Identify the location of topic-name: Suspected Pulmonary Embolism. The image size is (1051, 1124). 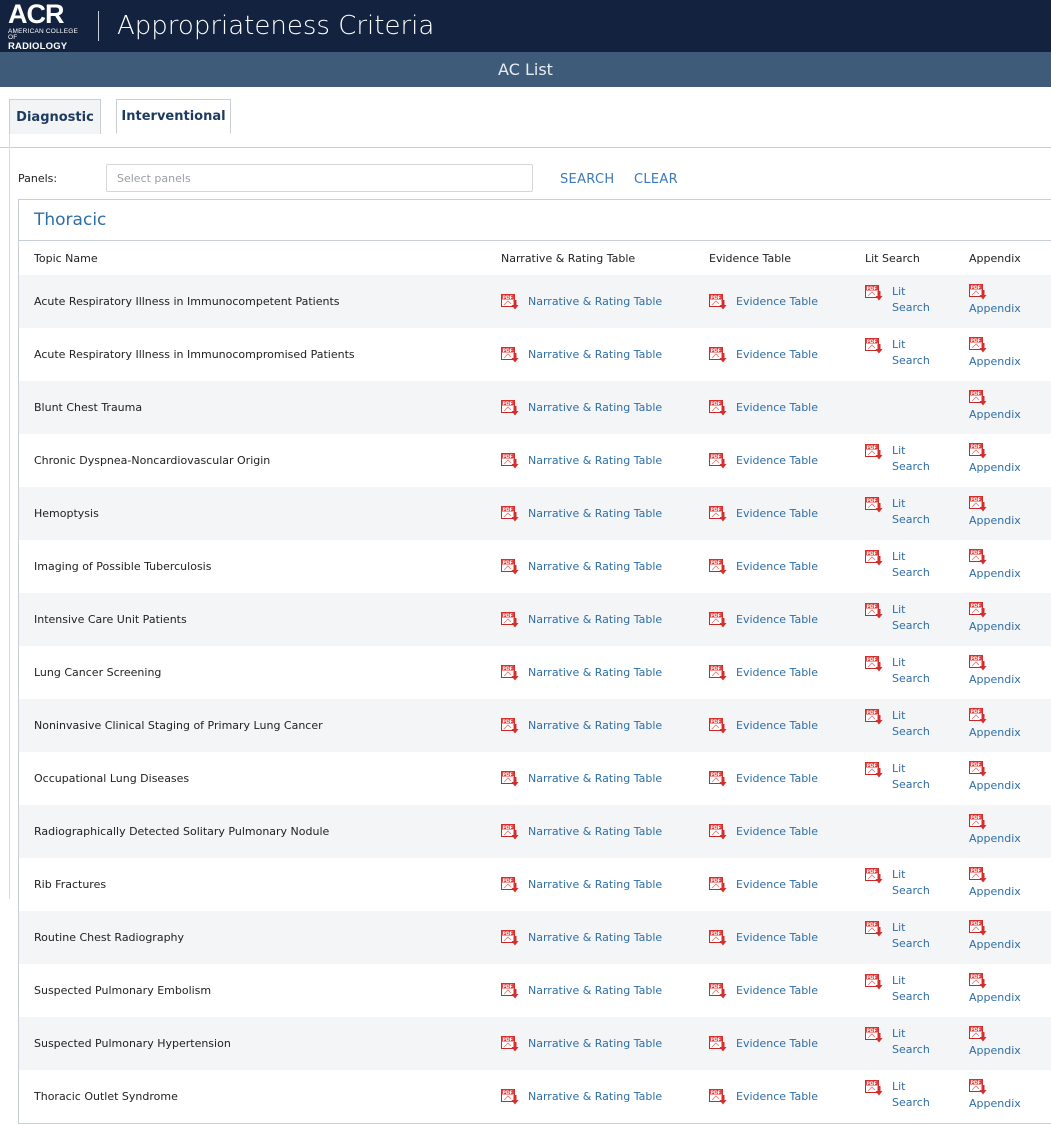
(123, 990).